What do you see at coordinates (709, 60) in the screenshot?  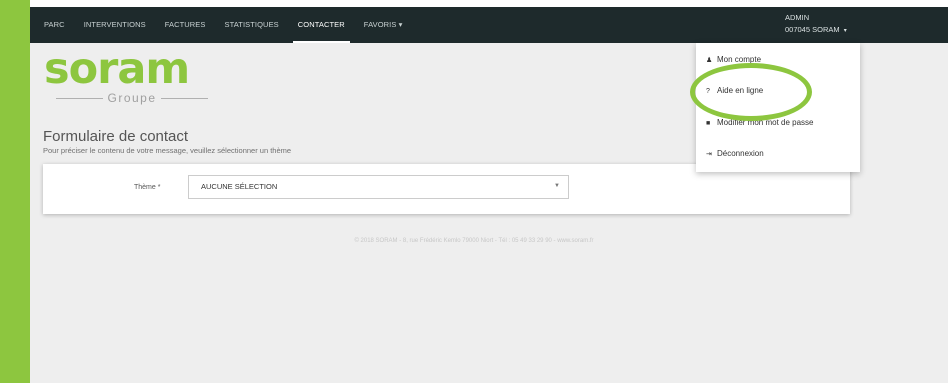 I see `user-icon: ♟` at bounding box center [709, 60].